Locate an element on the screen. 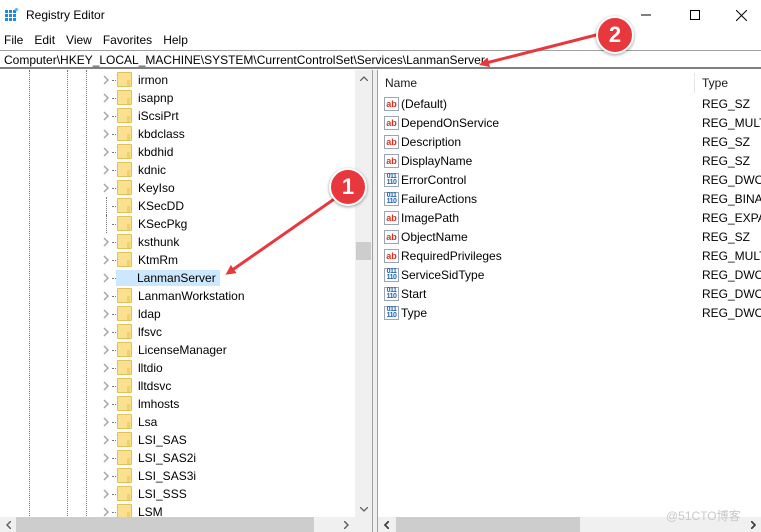 This screenshot has height=532, width=761. tree-item: lltdsvc is located at coordinates (177, 386).